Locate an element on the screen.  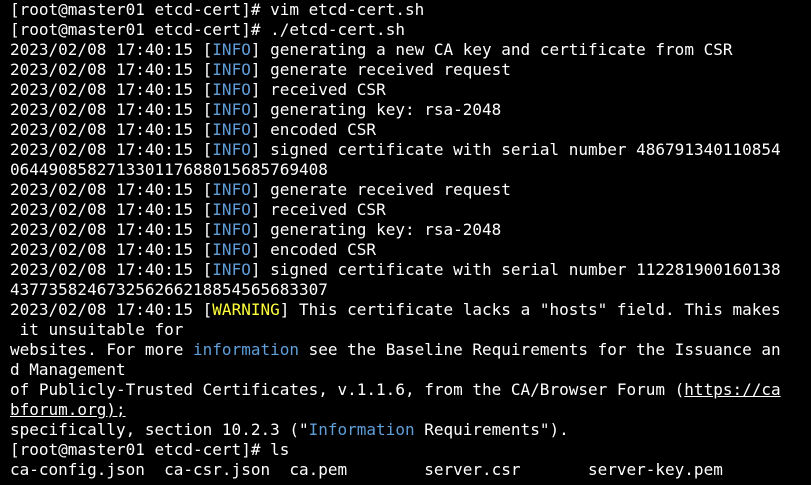
url-link: bforum.org); is located at coordinates (68, 409).